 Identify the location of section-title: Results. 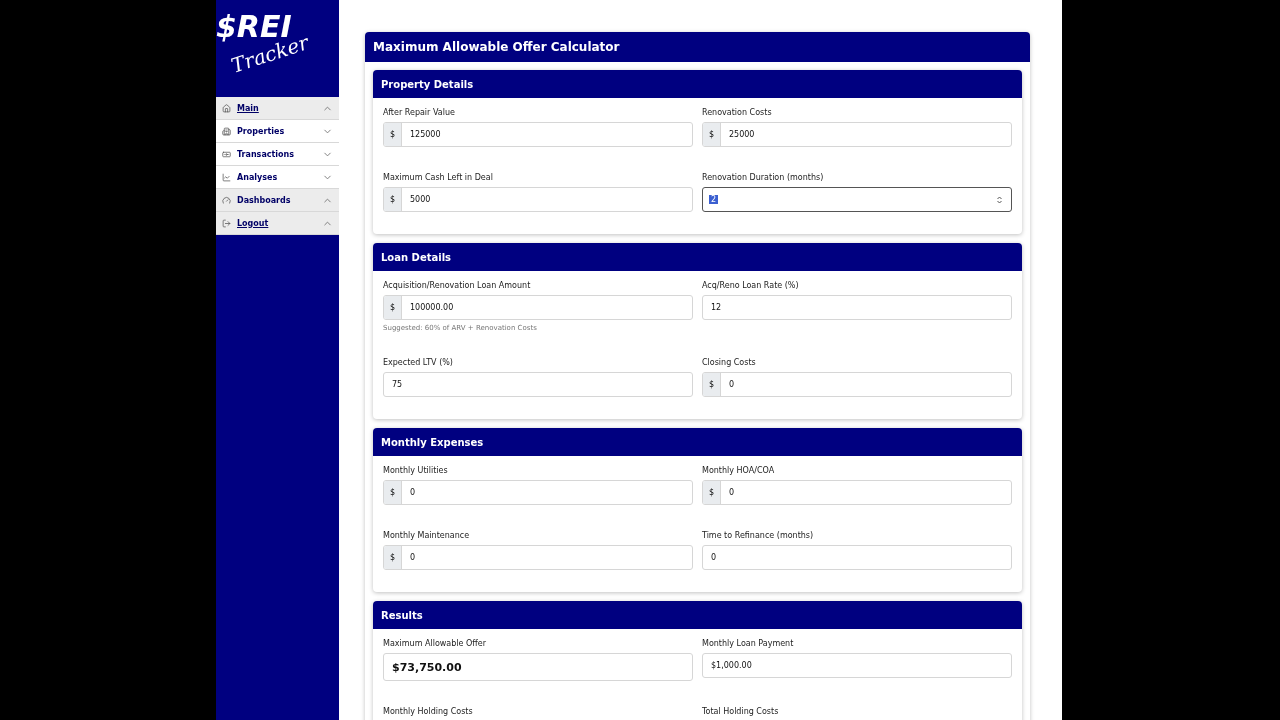
(697, 615).